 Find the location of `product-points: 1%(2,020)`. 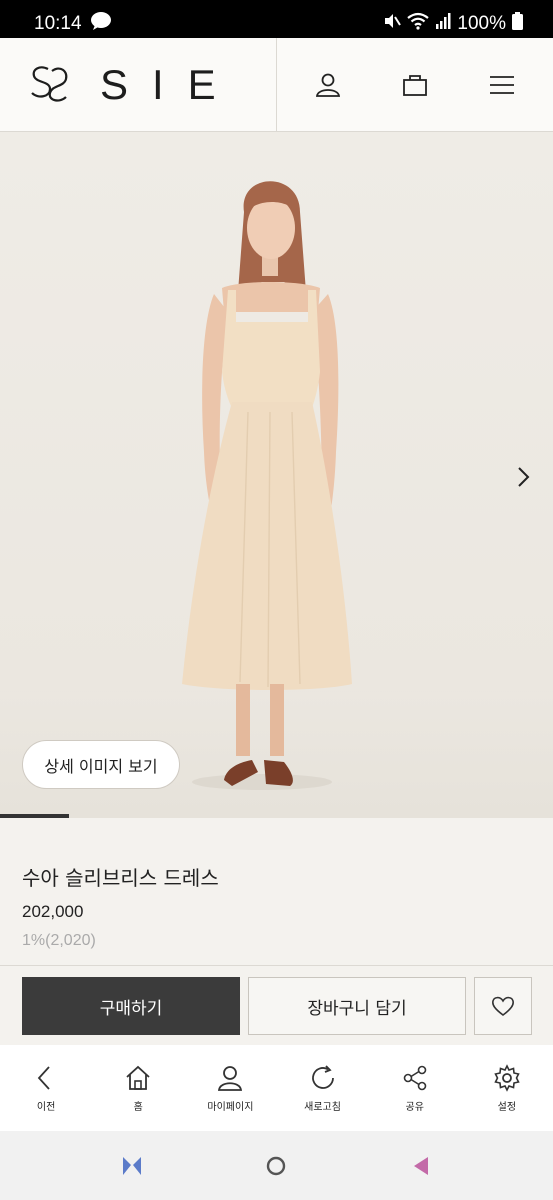

product-points: 1%(2,020) is located at coordinates (59, 940).